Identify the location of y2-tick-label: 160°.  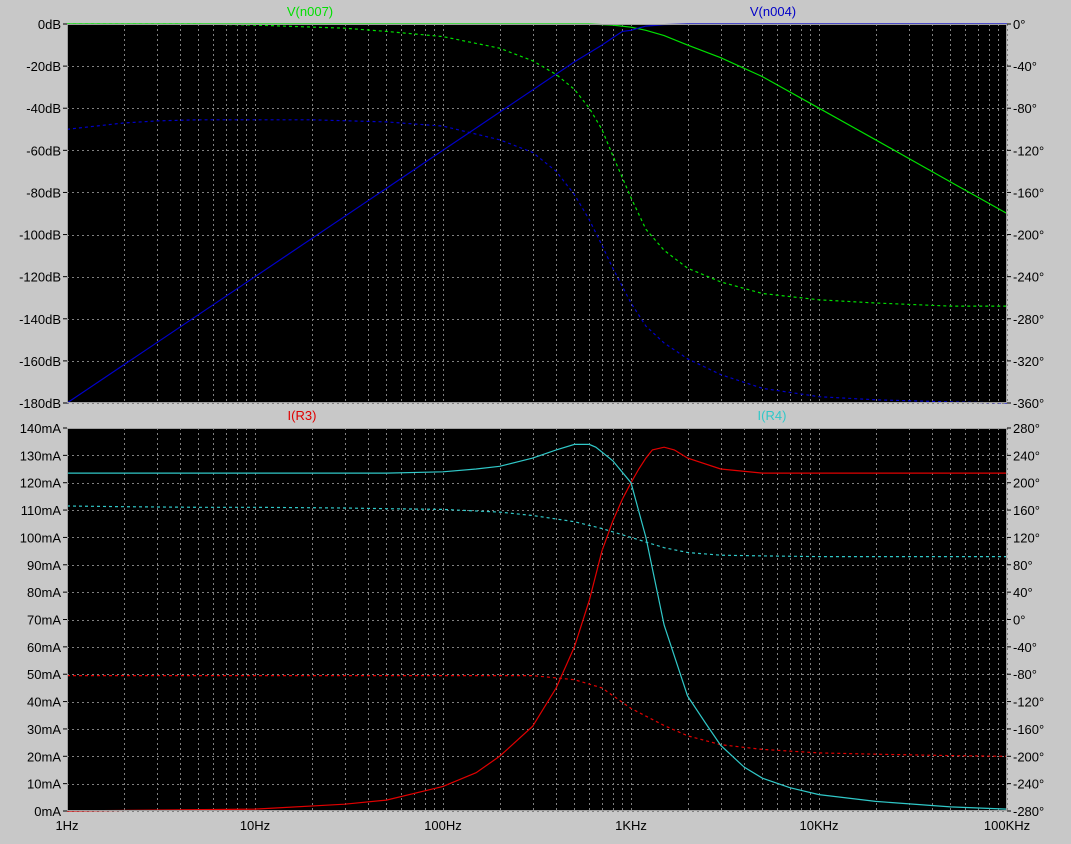
(1026, 510).